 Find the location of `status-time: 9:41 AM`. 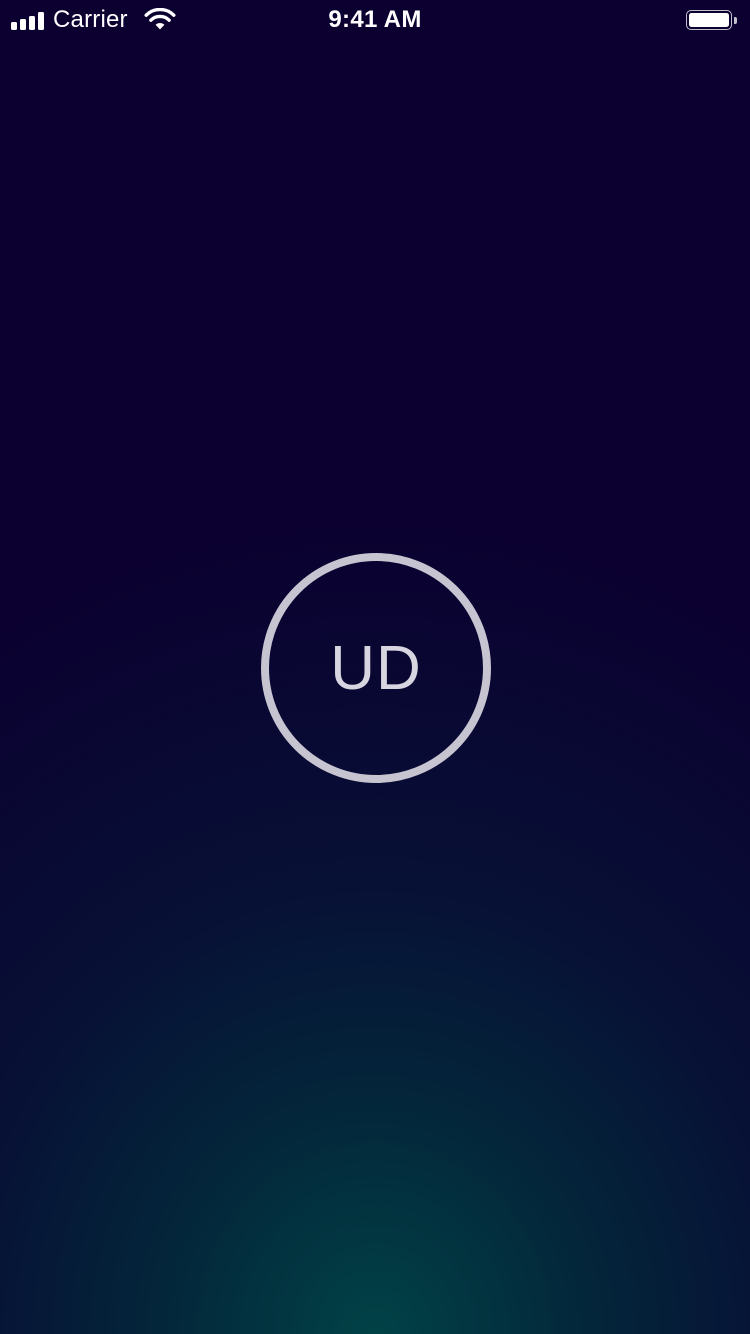

status-time: 9:41 AM is located at coordinates (375, 19).